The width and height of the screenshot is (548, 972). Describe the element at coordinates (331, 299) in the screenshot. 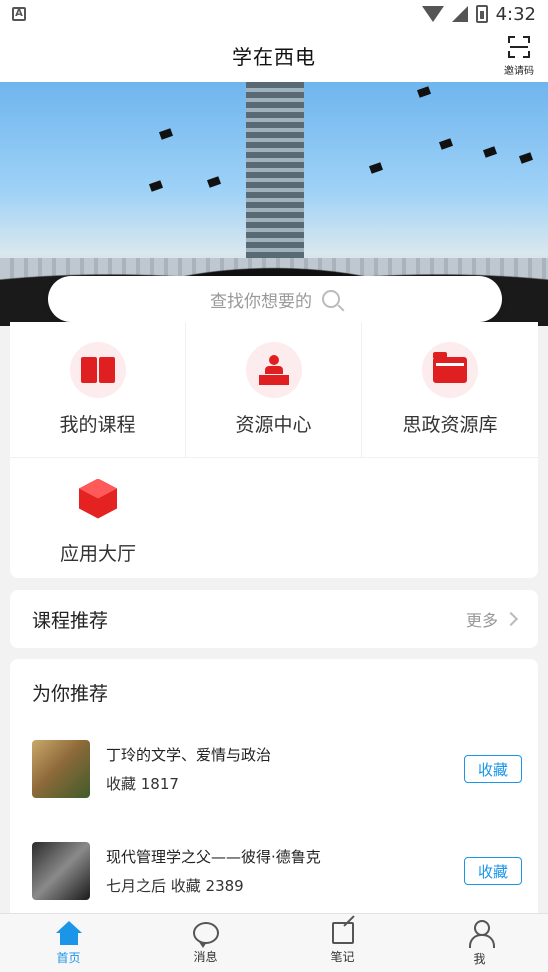

I see `search-icon` at that location.